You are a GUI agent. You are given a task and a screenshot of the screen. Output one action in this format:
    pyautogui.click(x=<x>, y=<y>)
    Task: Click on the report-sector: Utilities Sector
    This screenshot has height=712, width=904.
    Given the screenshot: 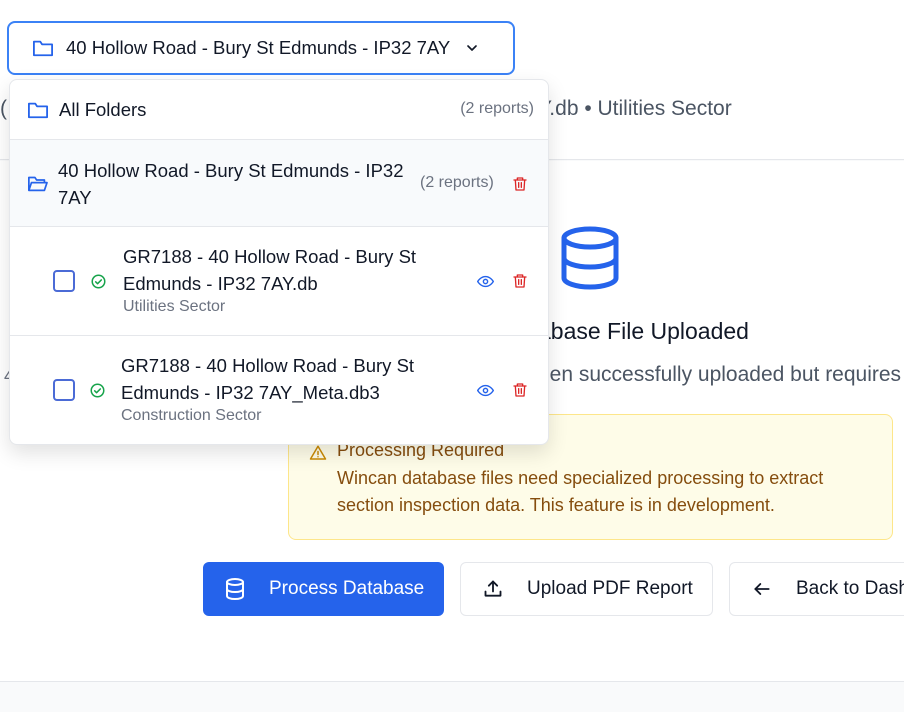 What is the action you would take?
    pyautogui.click(x=174, y=306)
    